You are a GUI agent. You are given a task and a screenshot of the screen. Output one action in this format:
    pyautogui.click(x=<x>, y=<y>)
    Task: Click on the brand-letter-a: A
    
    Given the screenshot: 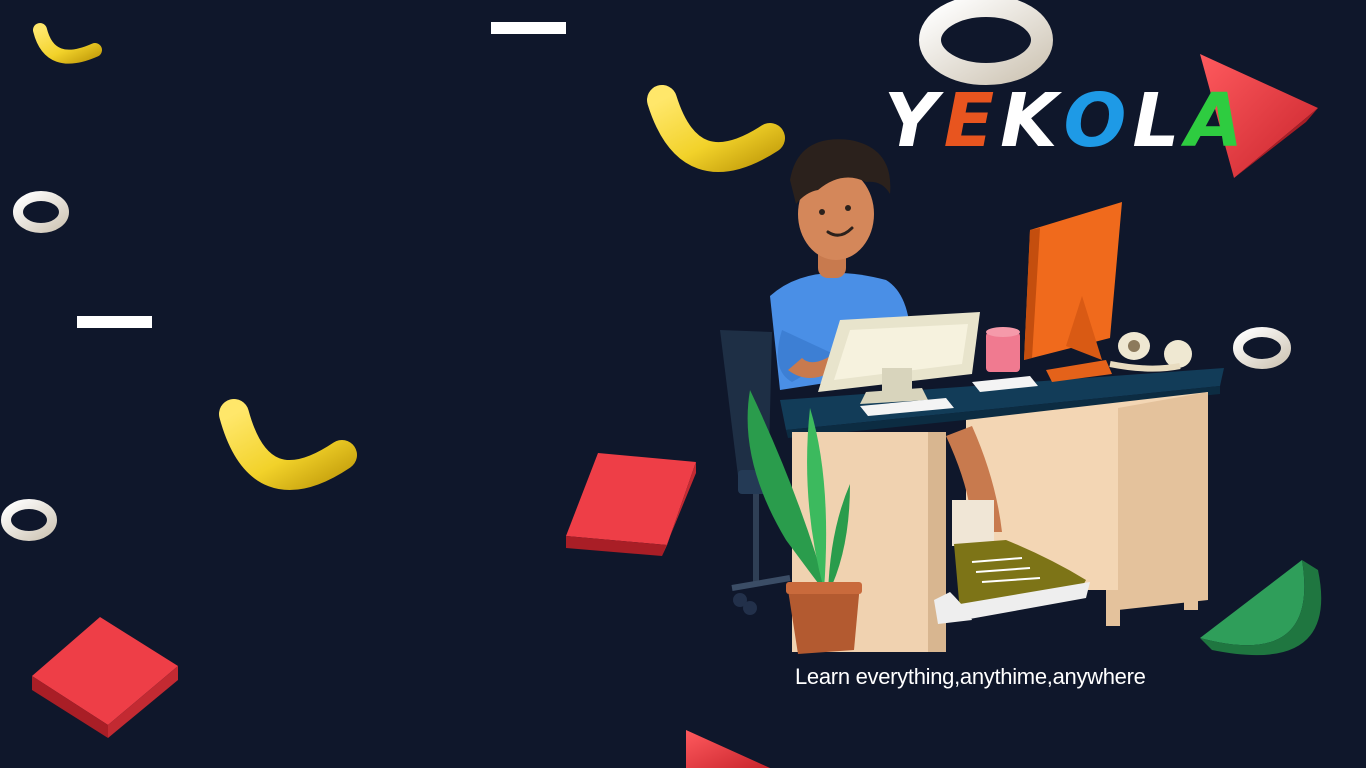 What is the action you would take?
    pyautogui.click(x=1215, y=121)
    